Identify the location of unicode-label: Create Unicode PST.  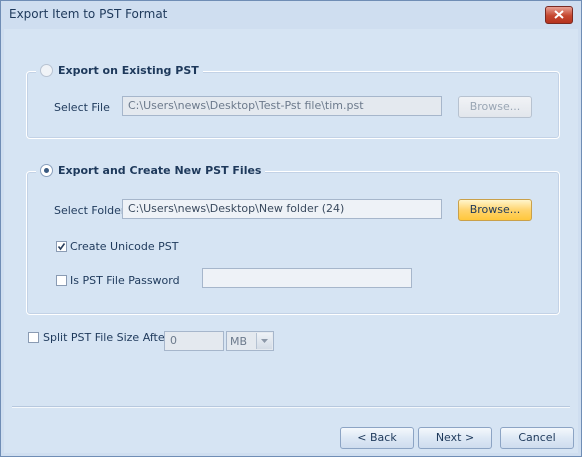
(124, 246).